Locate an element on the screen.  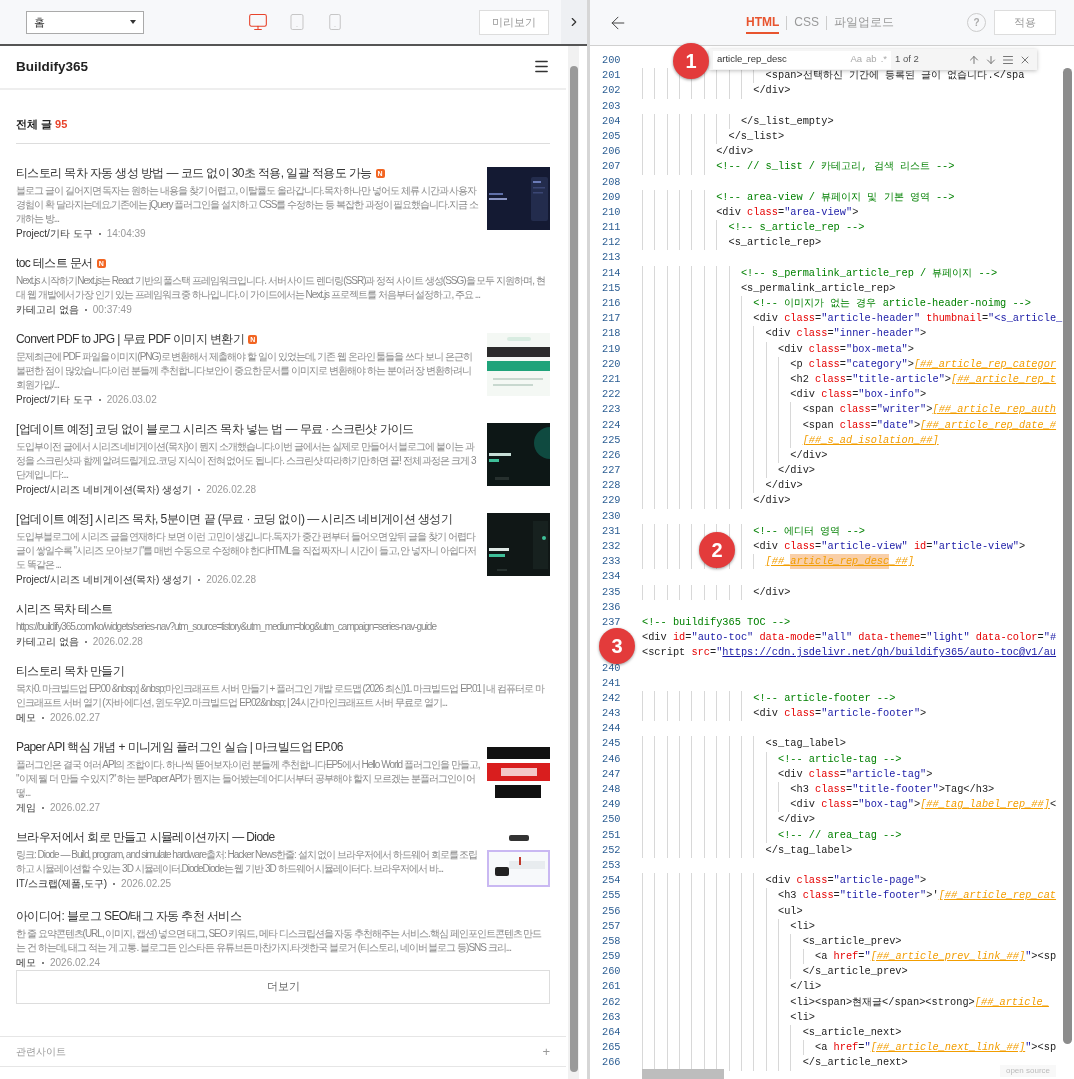
line-number: 220 is located at coordinates (611, 363).